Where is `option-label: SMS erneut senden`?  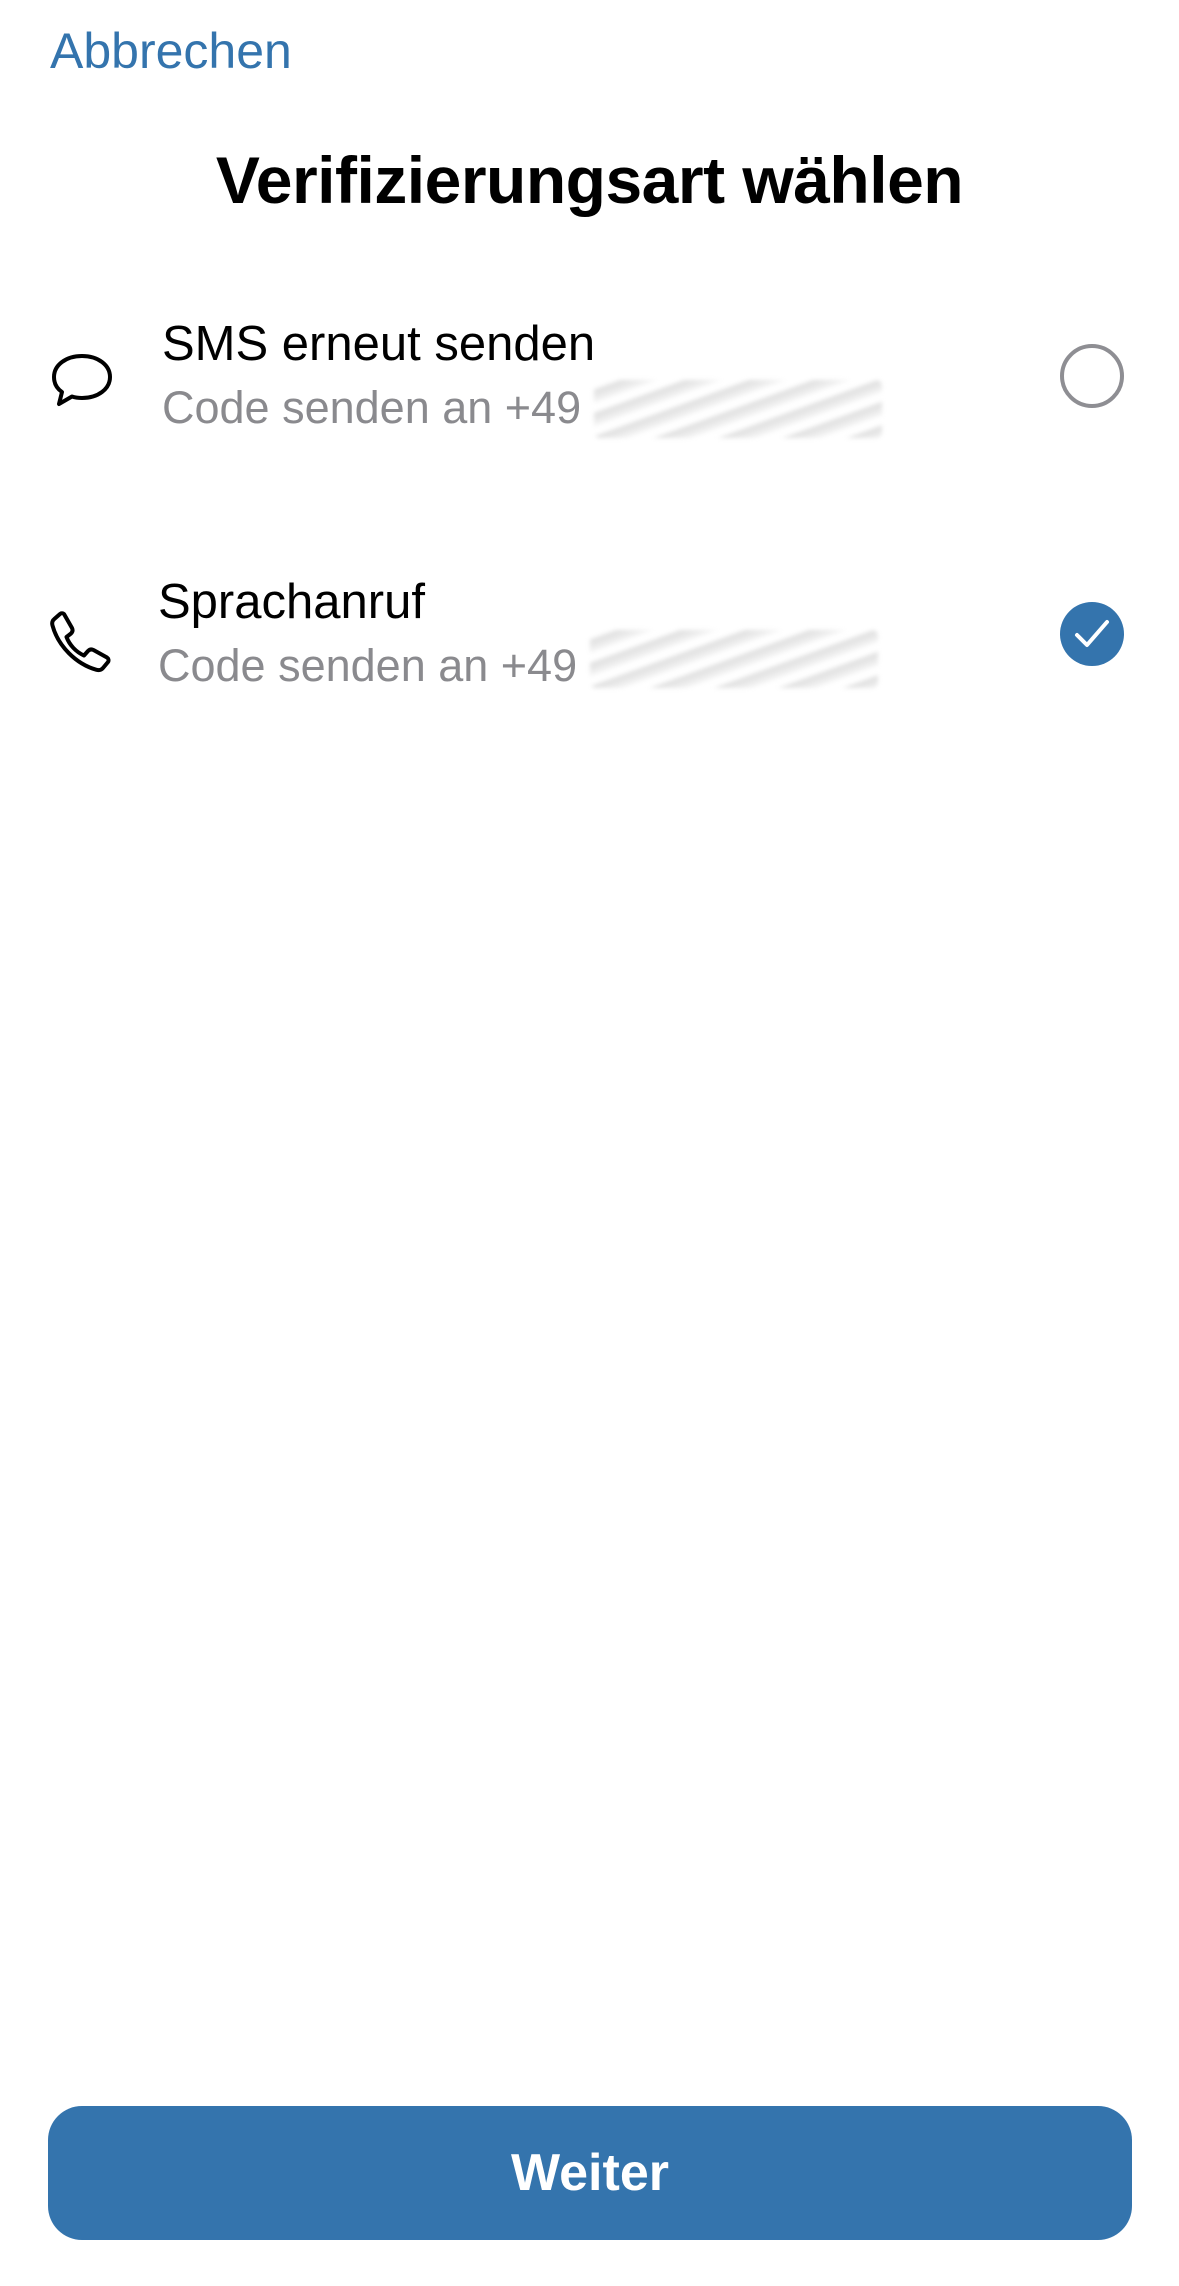 option-label: SMS erneut senden is located at coordinates (379, 344).